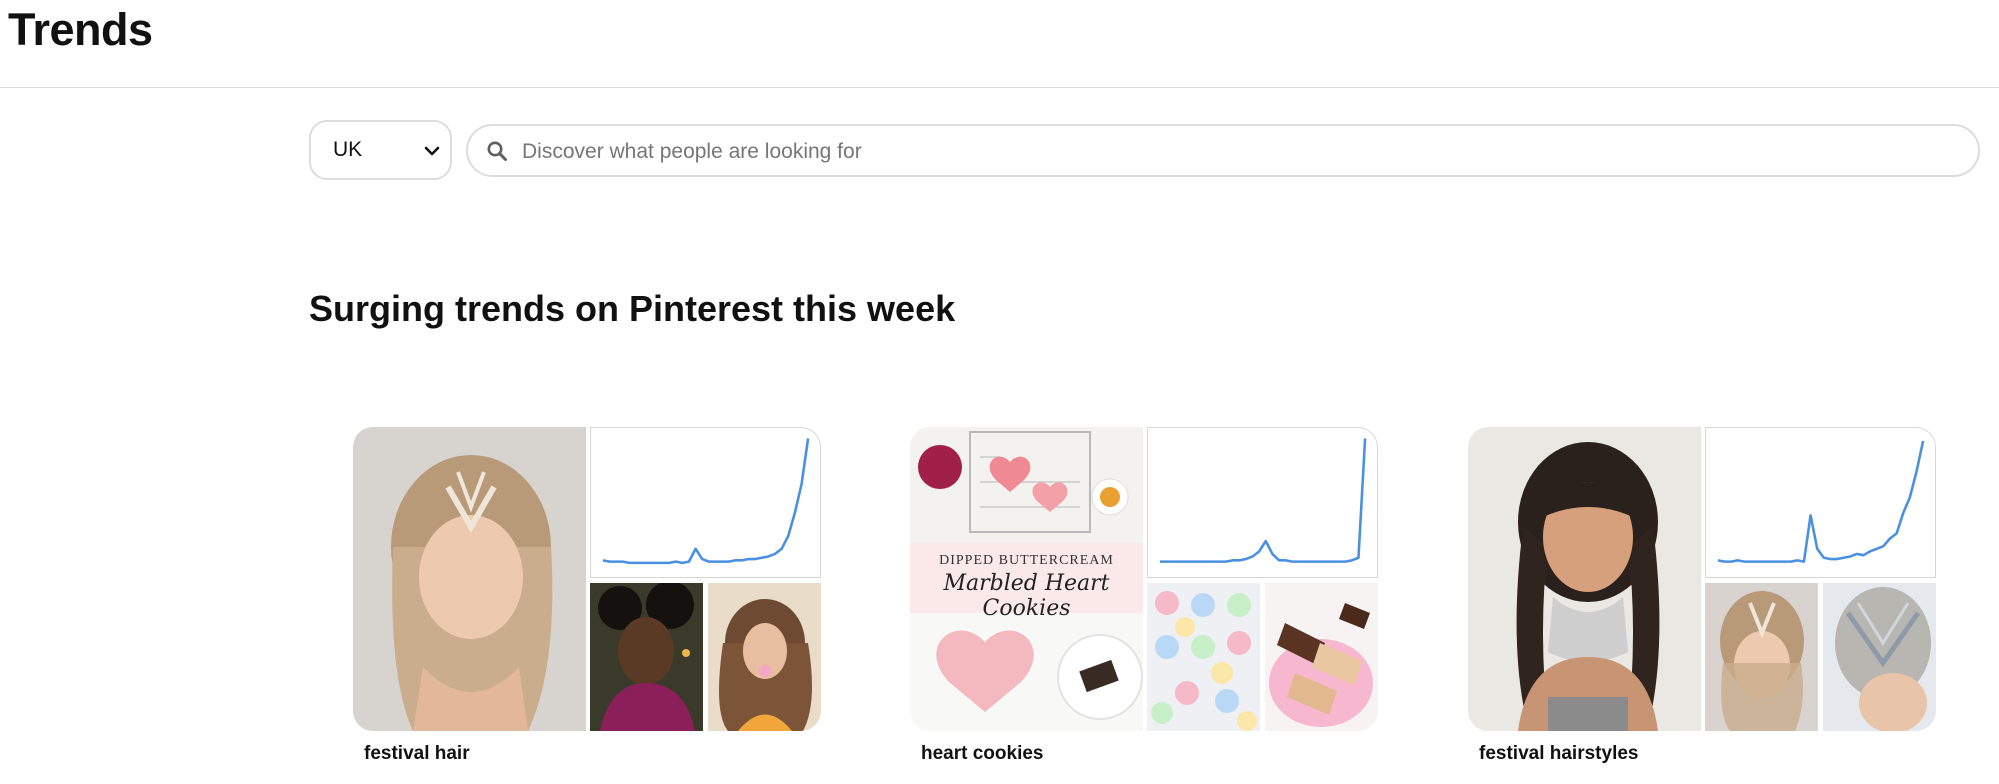 The width and height of the screenshot is (1999, 784). What do you see at coordinates (497, 151) in the screenshot?
I see `search-icon` at bounding box center [497, 151].